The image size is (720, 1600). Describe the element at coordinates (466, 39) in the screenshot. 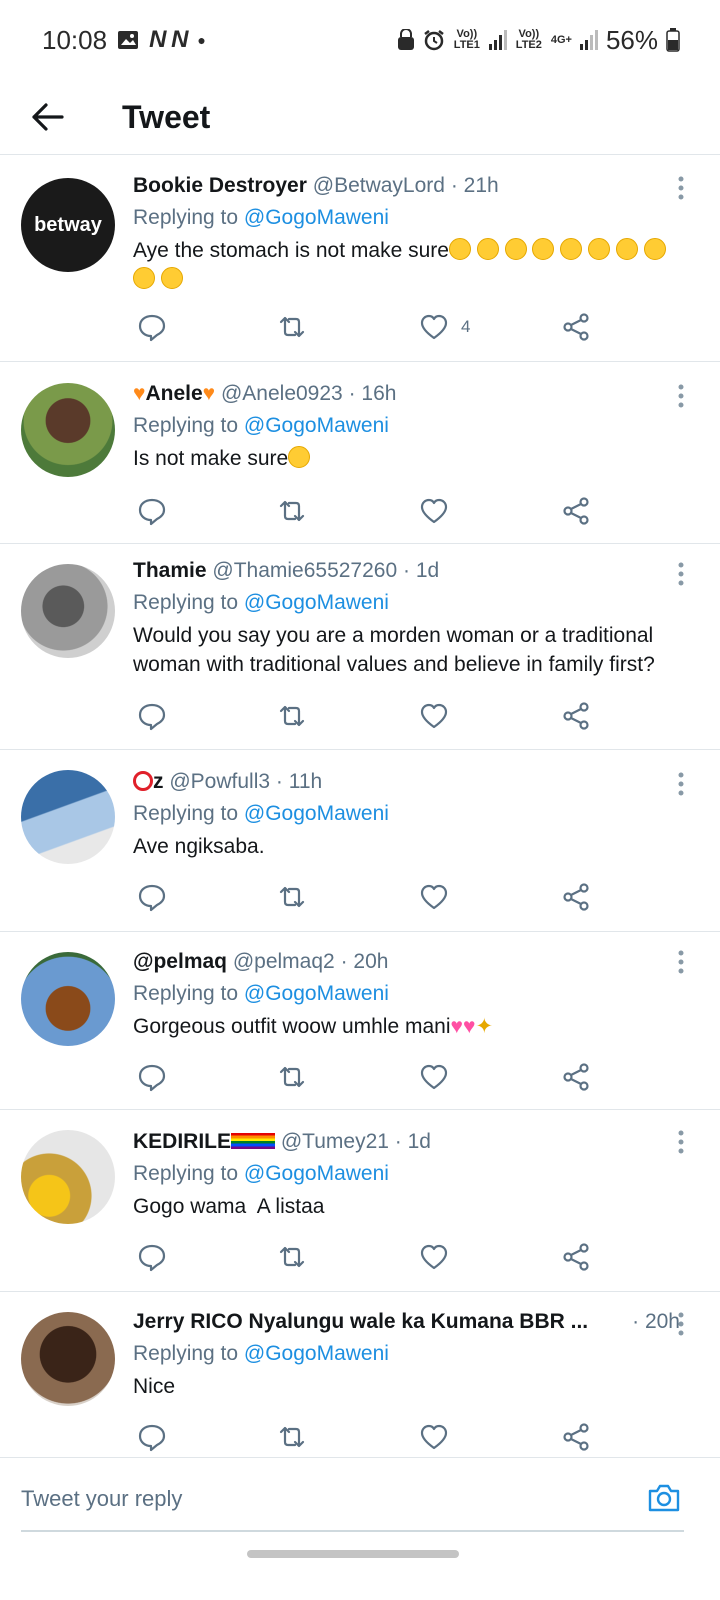

I see `network-label-1: Vo)) LTE1` at that location.